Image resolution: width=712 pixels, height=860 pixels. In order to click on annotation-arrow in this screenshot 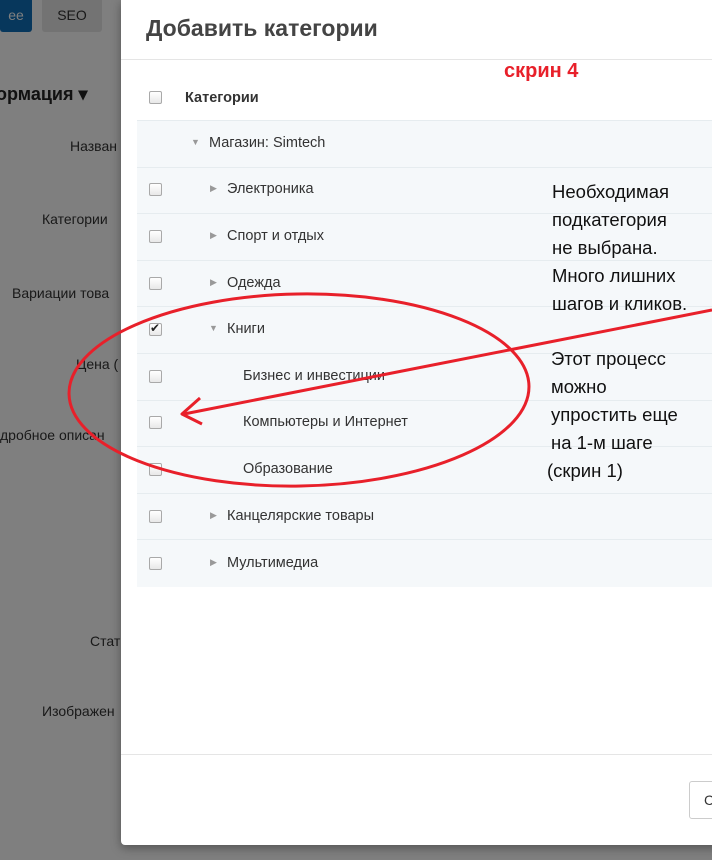, I will do `click(447, 362)`.